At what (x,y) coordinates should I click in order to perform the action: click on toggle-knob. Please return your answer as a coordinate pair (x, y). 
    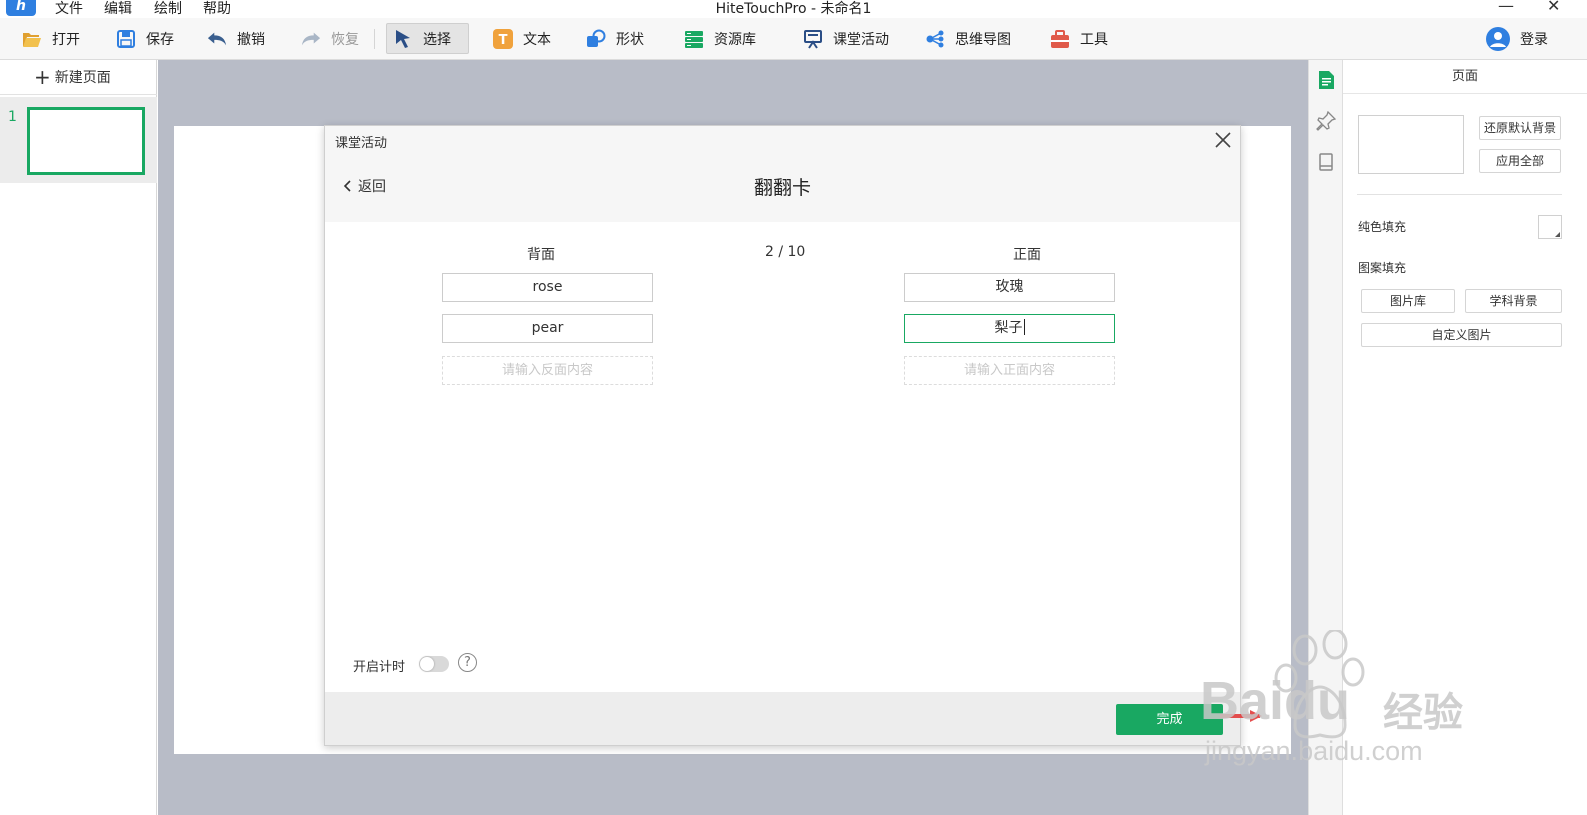
    Looking at the image, I should click on (427, 664).